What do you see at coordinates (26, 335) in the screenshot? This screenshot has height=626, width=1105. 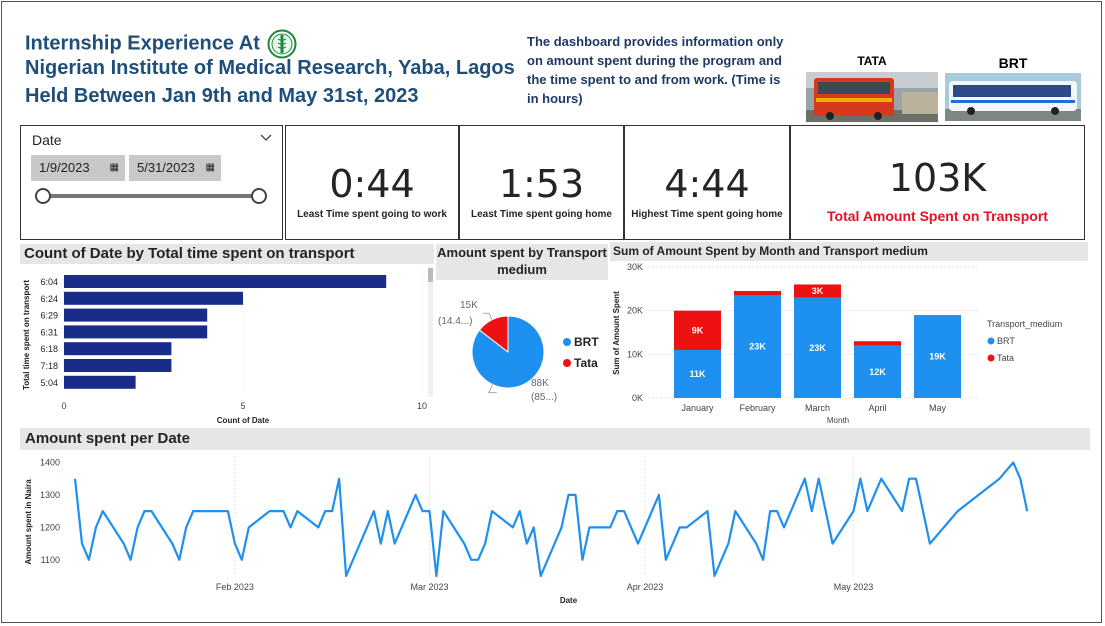 I see `y-axis-title: Total time spent on transport` at bounding box center [26, 335].